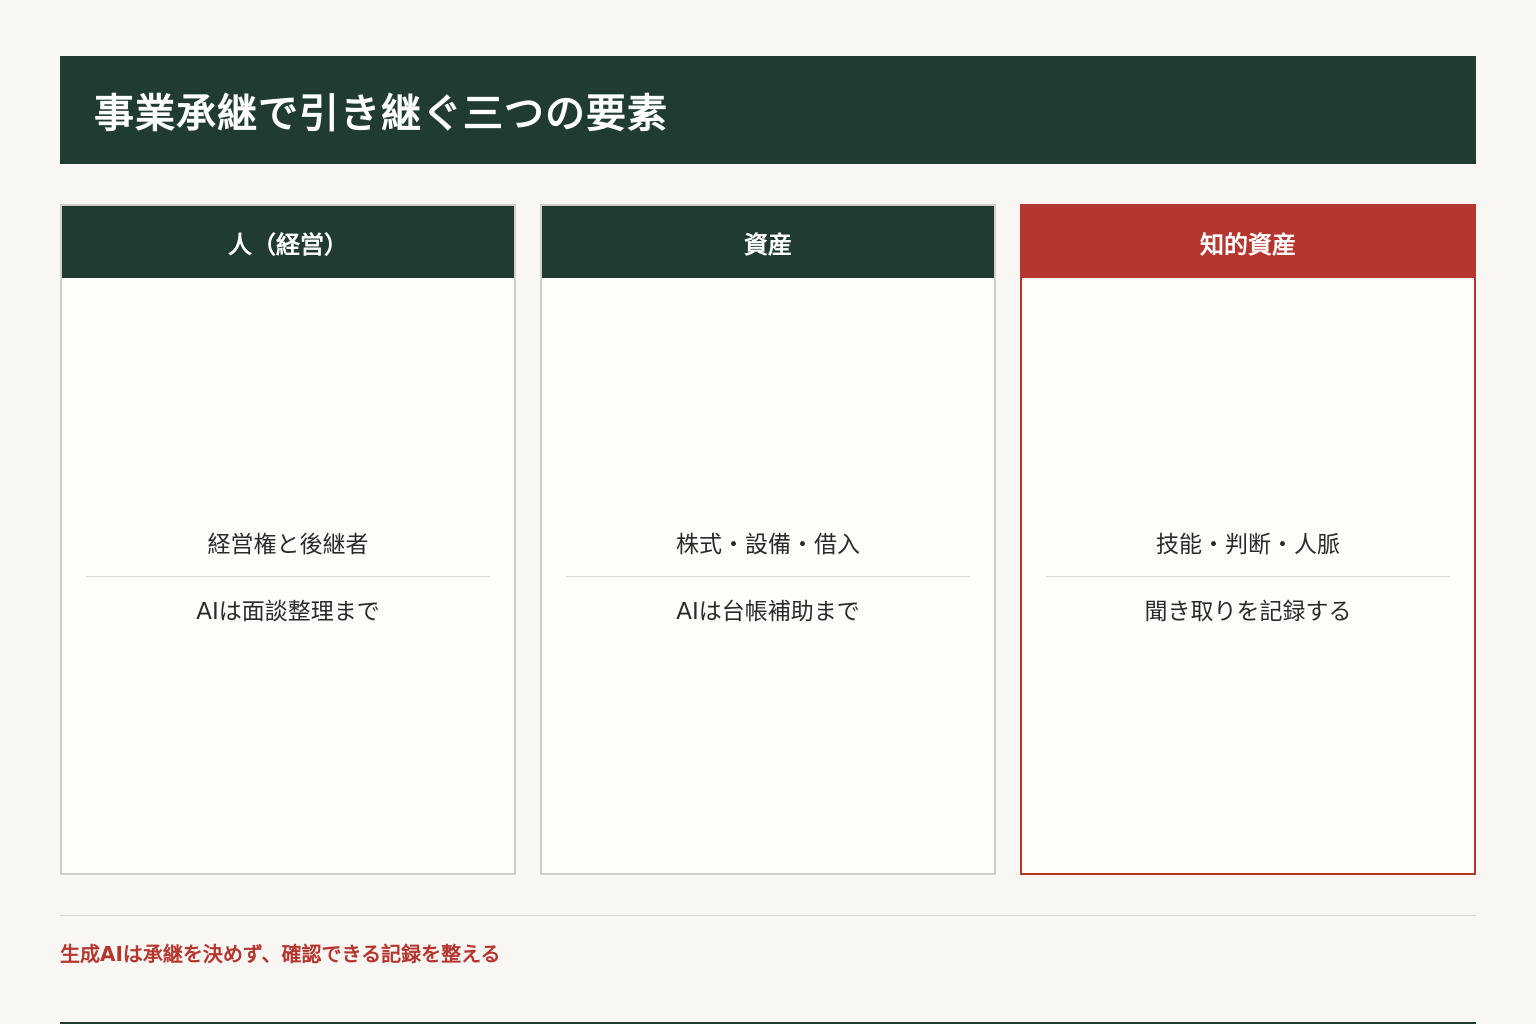 This screenshot has height=1024, width=1536. Describe the element at coordinates (768, 110) in the screenshot. I see `title-banner: 事業承継で引き継ぐ三つの要素` at that location.